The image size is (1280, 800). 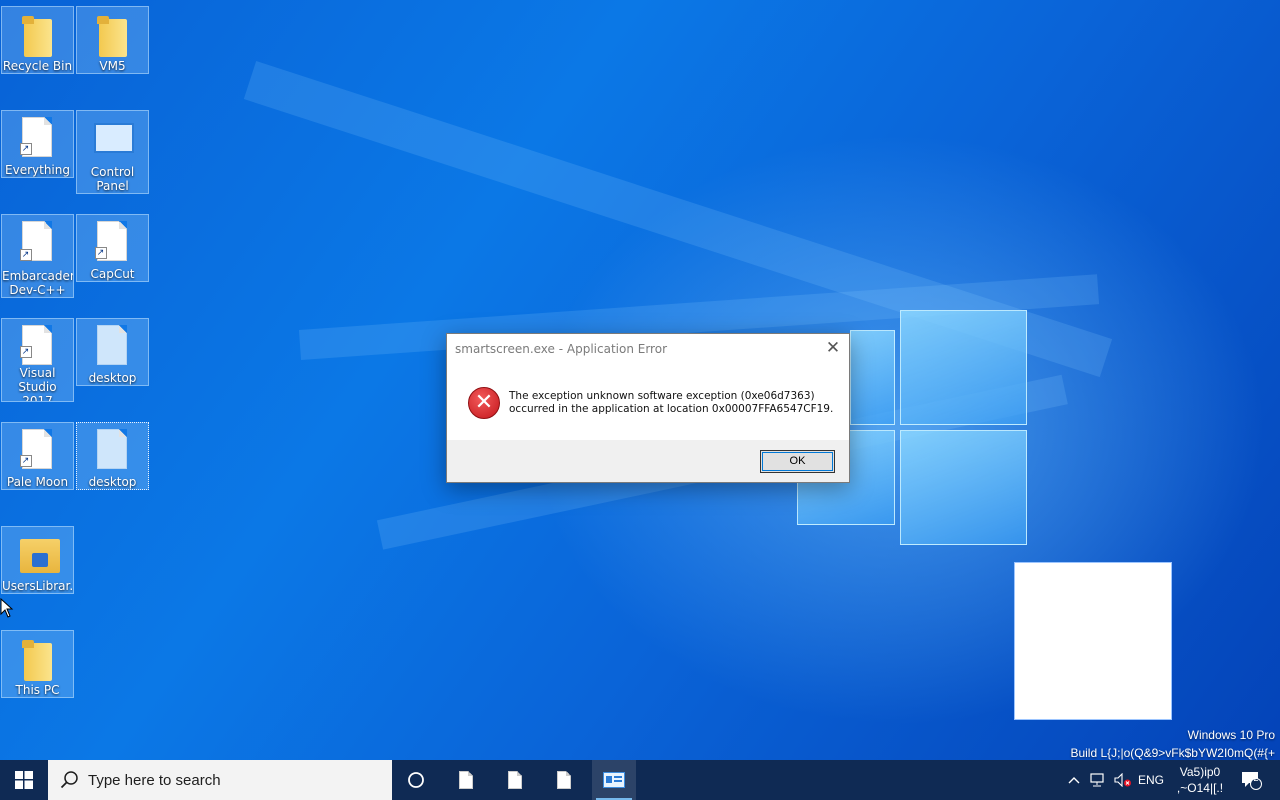 I want to click on chevron-up-icon, so click(x=1074, y=780).